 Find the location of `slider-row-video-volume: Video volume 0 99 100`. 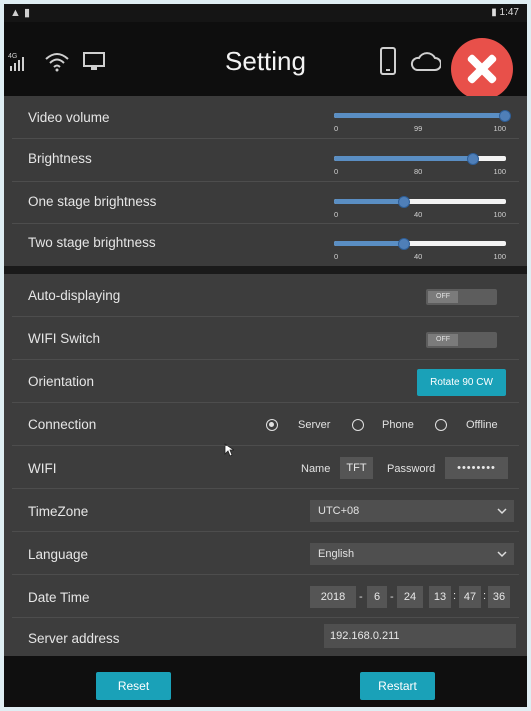

slider-row-video-volume: Video volume 0 99 100 is located at coordinates (265, 117).